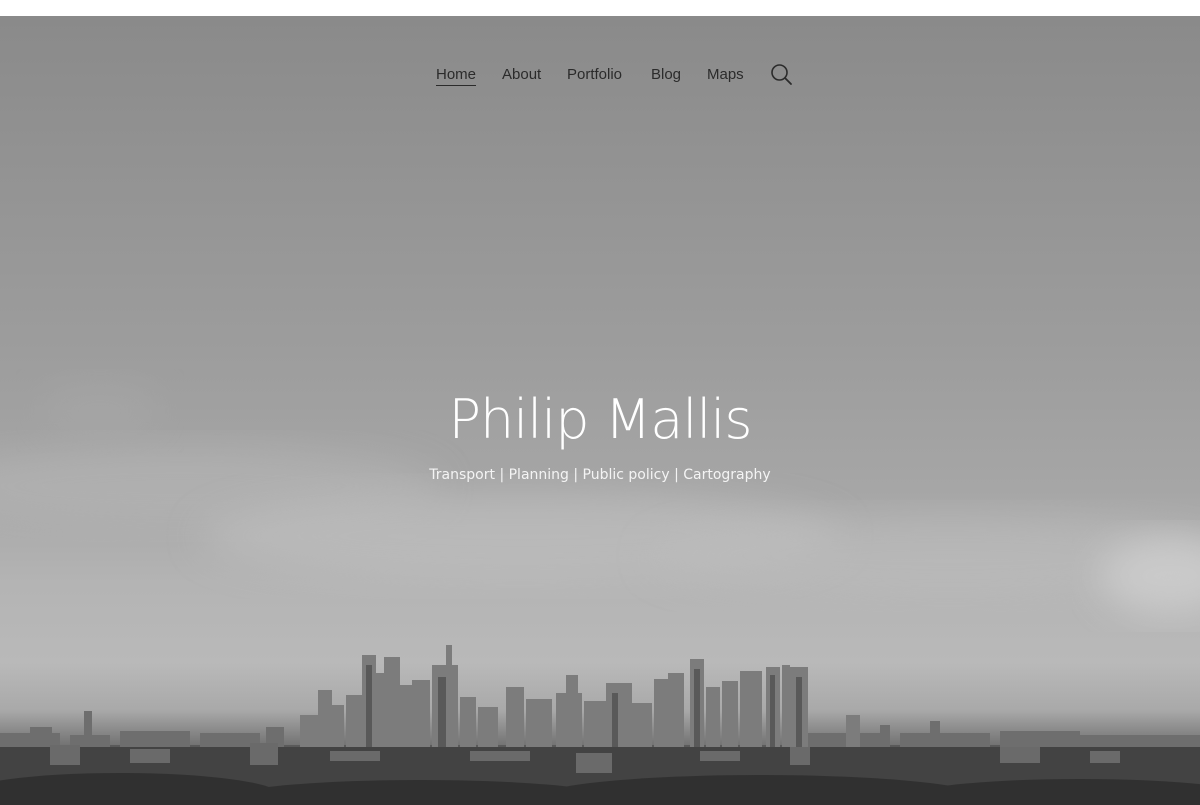 This screenshot has width=1200, height=805. I want to click on top-bar, so click(600, 8).